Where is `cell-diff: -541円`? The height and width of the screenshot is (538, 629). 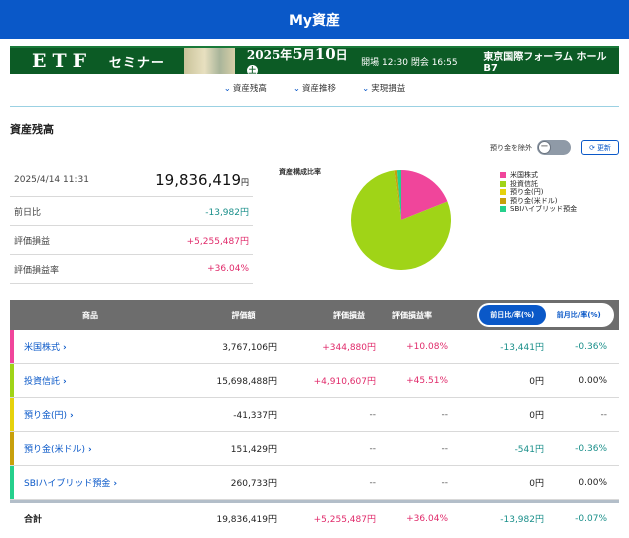 cell-diff: -541円 is located at coordinates (529, 450).